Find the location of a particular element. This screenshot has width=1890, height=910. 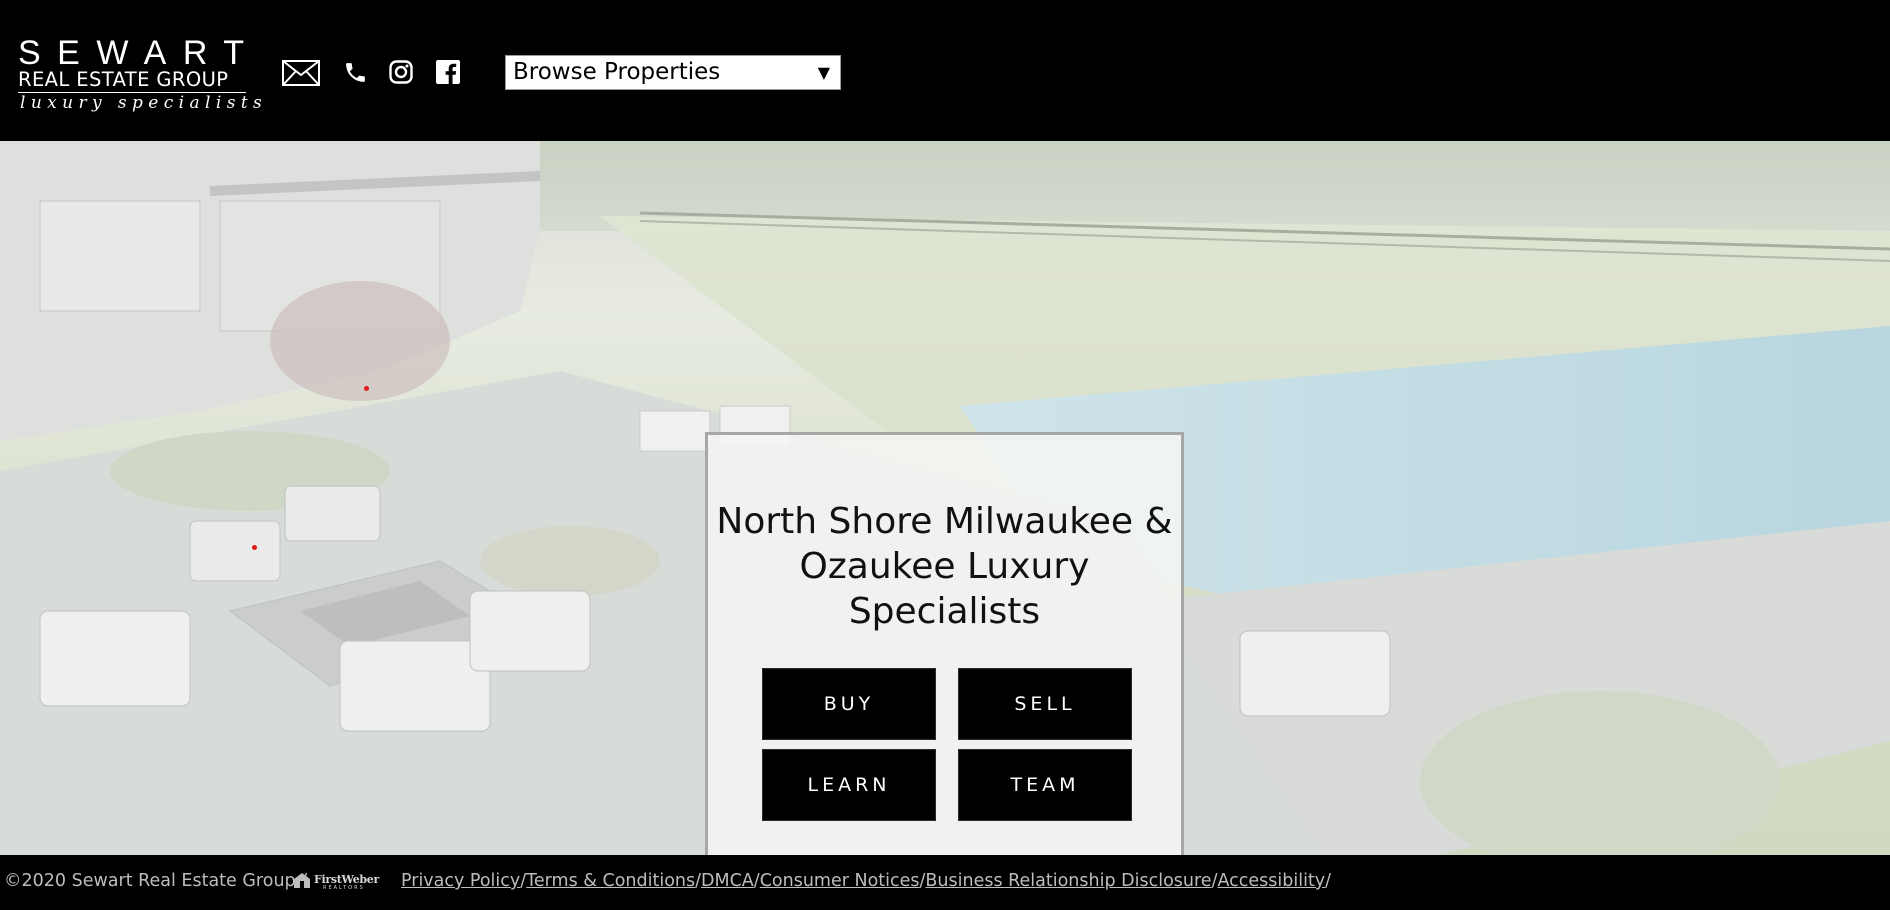

footer-link-consumer-notices: Consumer Notices is located at coordinates (840, 881).